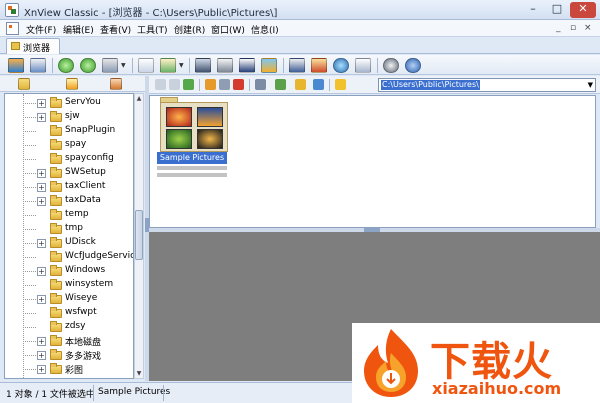 This screenshot has height=403, width=600. I want to click on forward-icon, so click(88, 65).